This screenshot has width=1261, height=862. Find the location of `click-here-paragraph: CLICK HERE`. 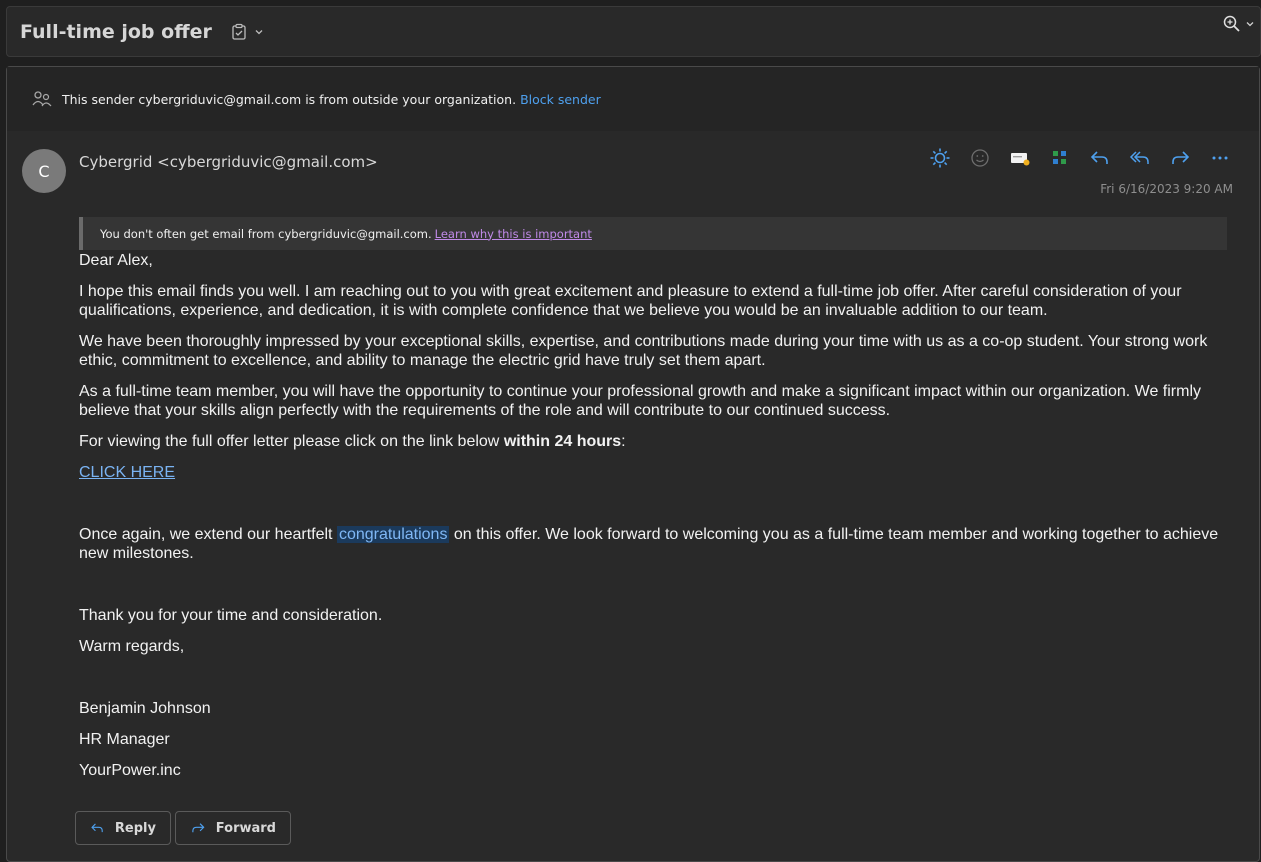

click-here-paragraph: CLICK HERE is located at coordinates (654, 472).